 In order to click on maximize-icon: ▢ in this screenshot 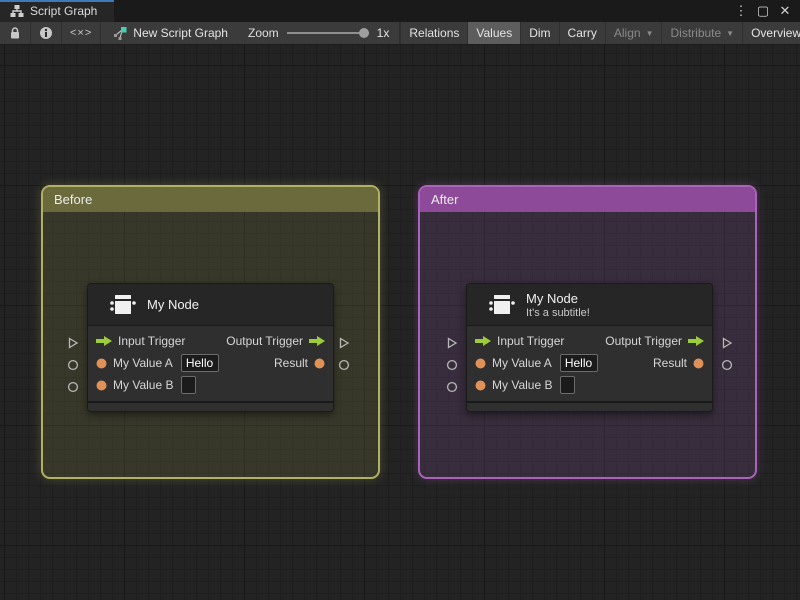, I will do `click(763, 11)`.